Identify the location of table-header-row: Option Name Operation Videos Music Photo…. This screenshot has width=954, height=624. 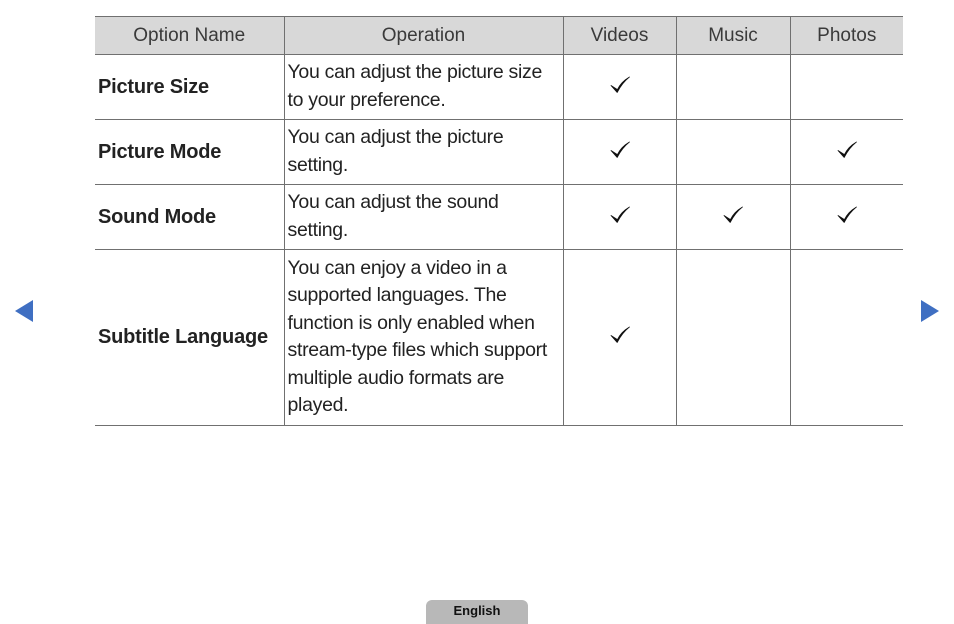
(499, 35).